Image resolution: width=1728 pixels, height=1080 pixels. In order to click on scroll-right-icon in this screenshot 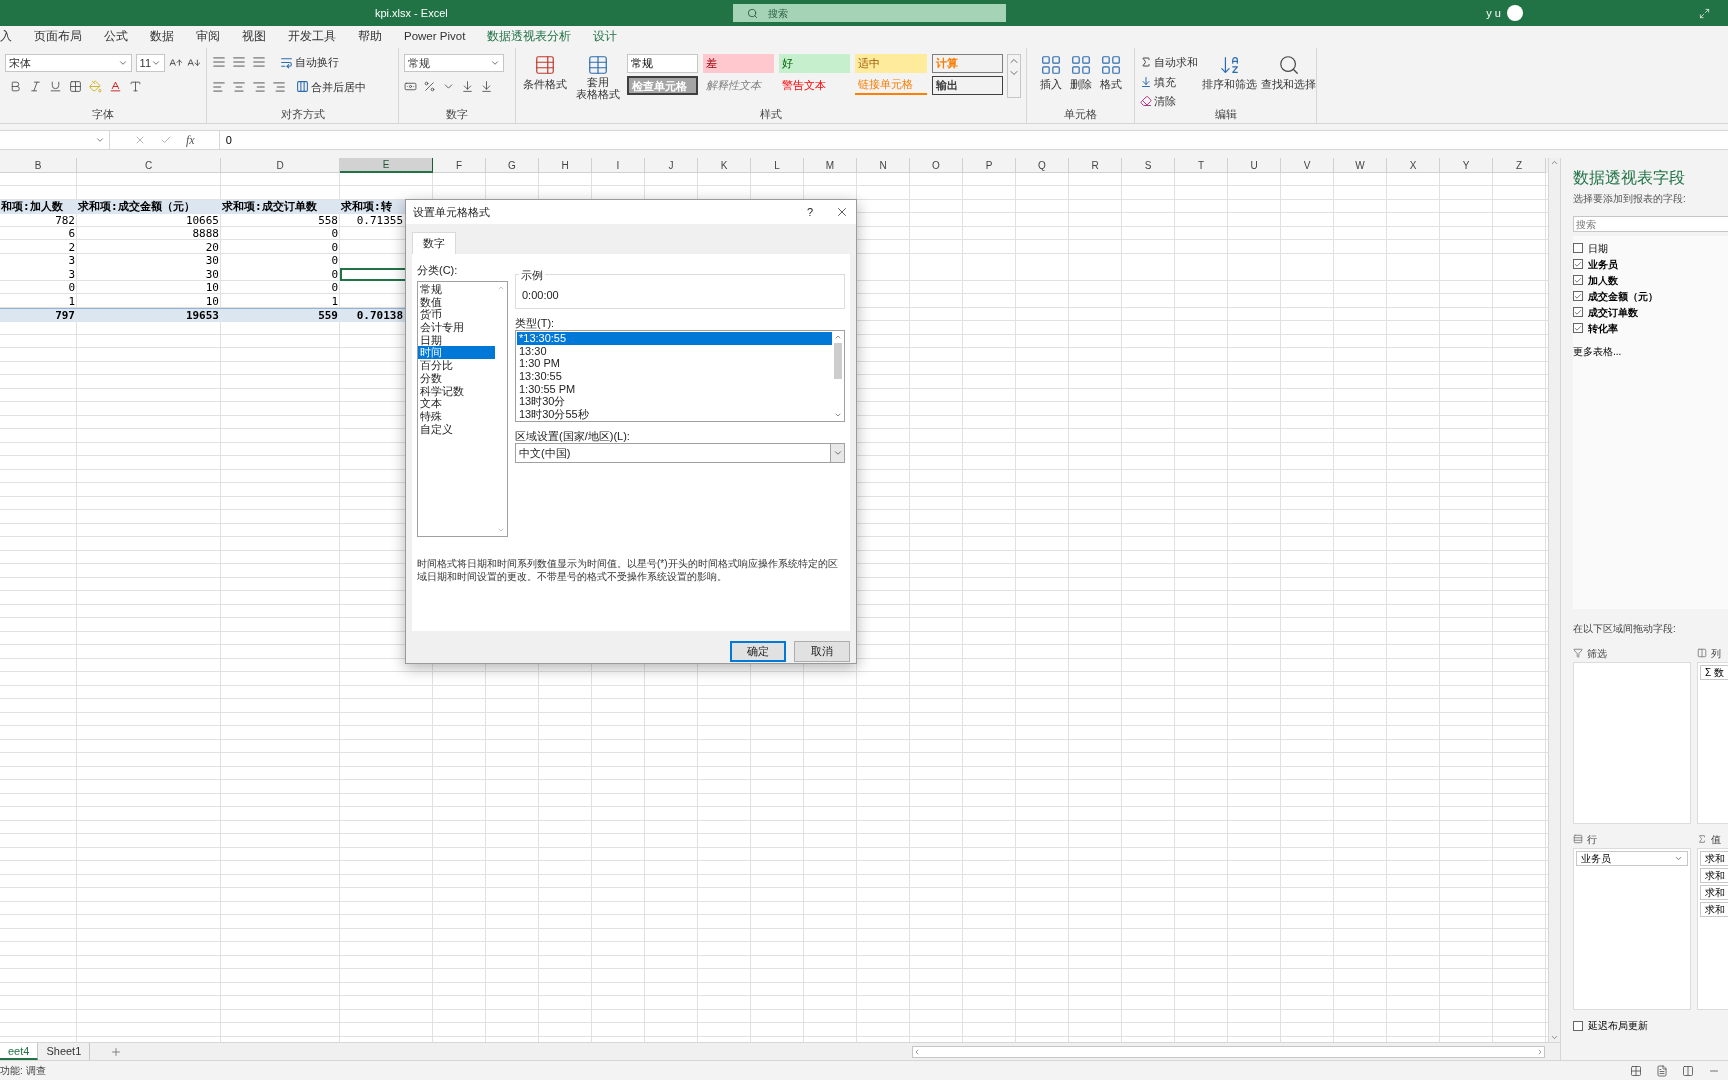, I will do `click(1540, 1051)`.